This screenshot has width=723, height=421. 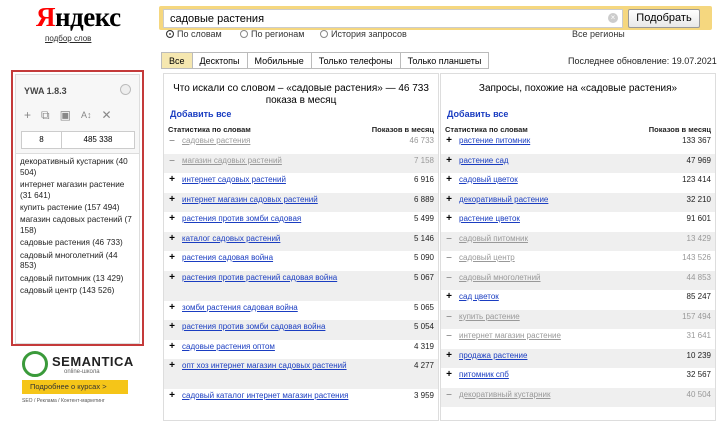 What do you see at coordinates (423, 160) in the screenshot?
I see `views-count: 7 158` at bounding box center [423, 160].